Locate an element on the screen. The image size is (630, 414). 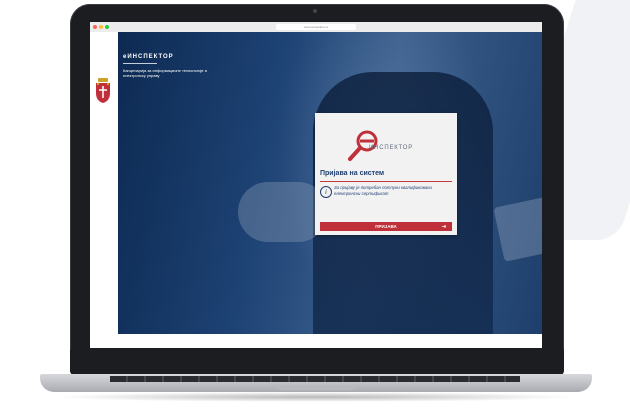
close-window-icon is located at coordinates (95, 27).